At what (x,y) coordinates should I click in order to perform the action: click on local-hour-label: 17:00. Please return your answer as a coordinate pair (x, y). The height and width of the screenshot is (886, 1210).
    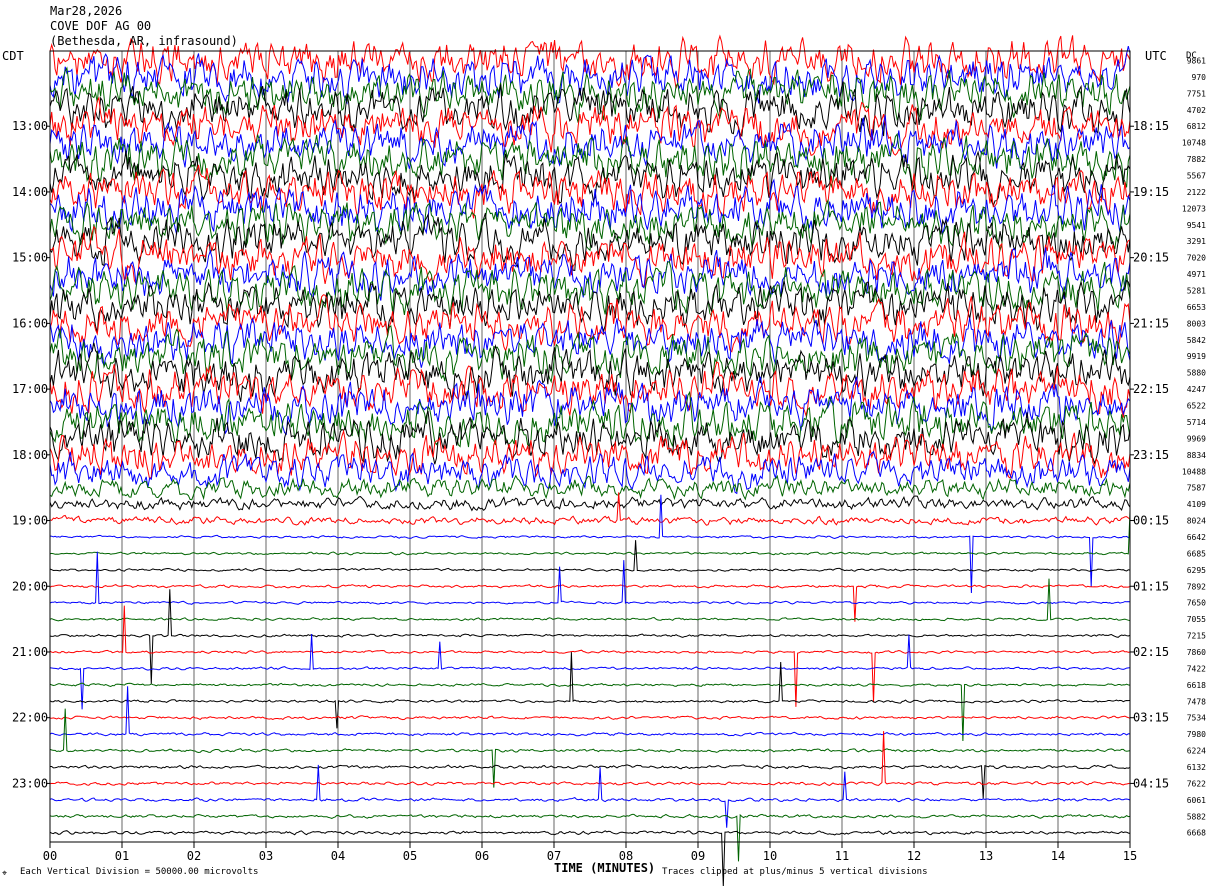
    Looking at the image, I should click on (30, 389).